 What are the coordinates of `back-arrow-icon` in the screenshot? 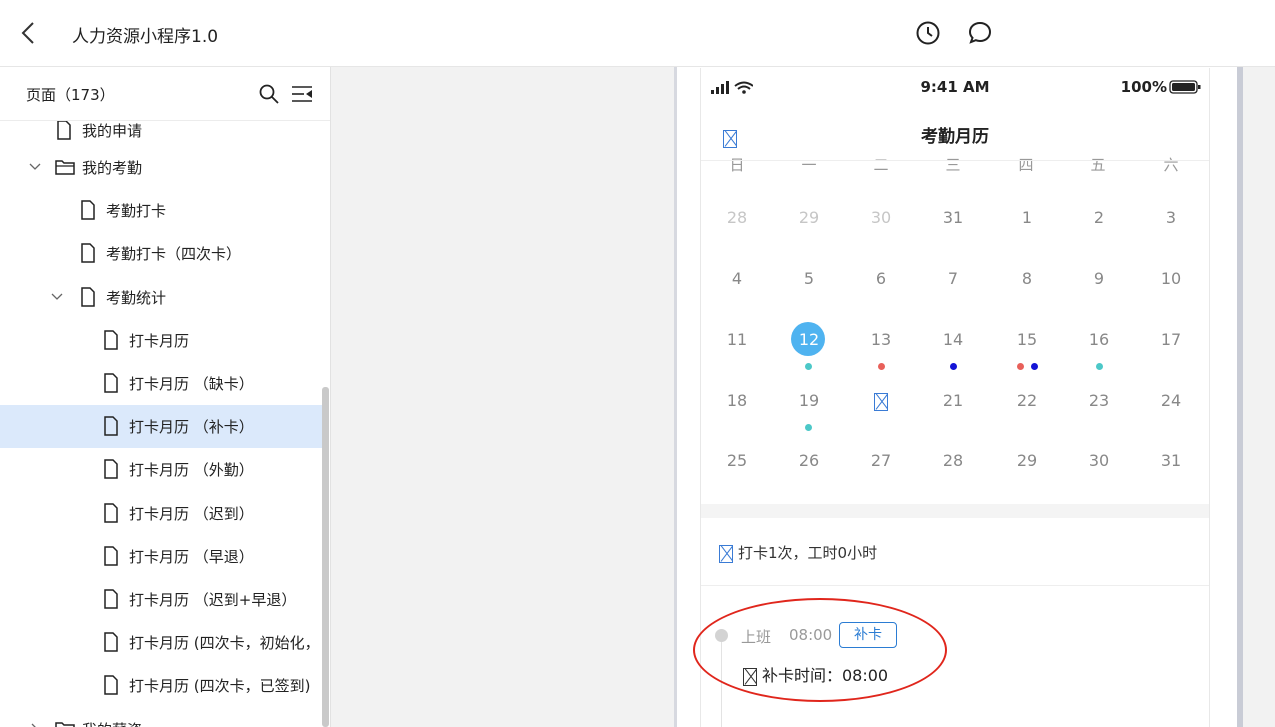 It's located at (29, 33).